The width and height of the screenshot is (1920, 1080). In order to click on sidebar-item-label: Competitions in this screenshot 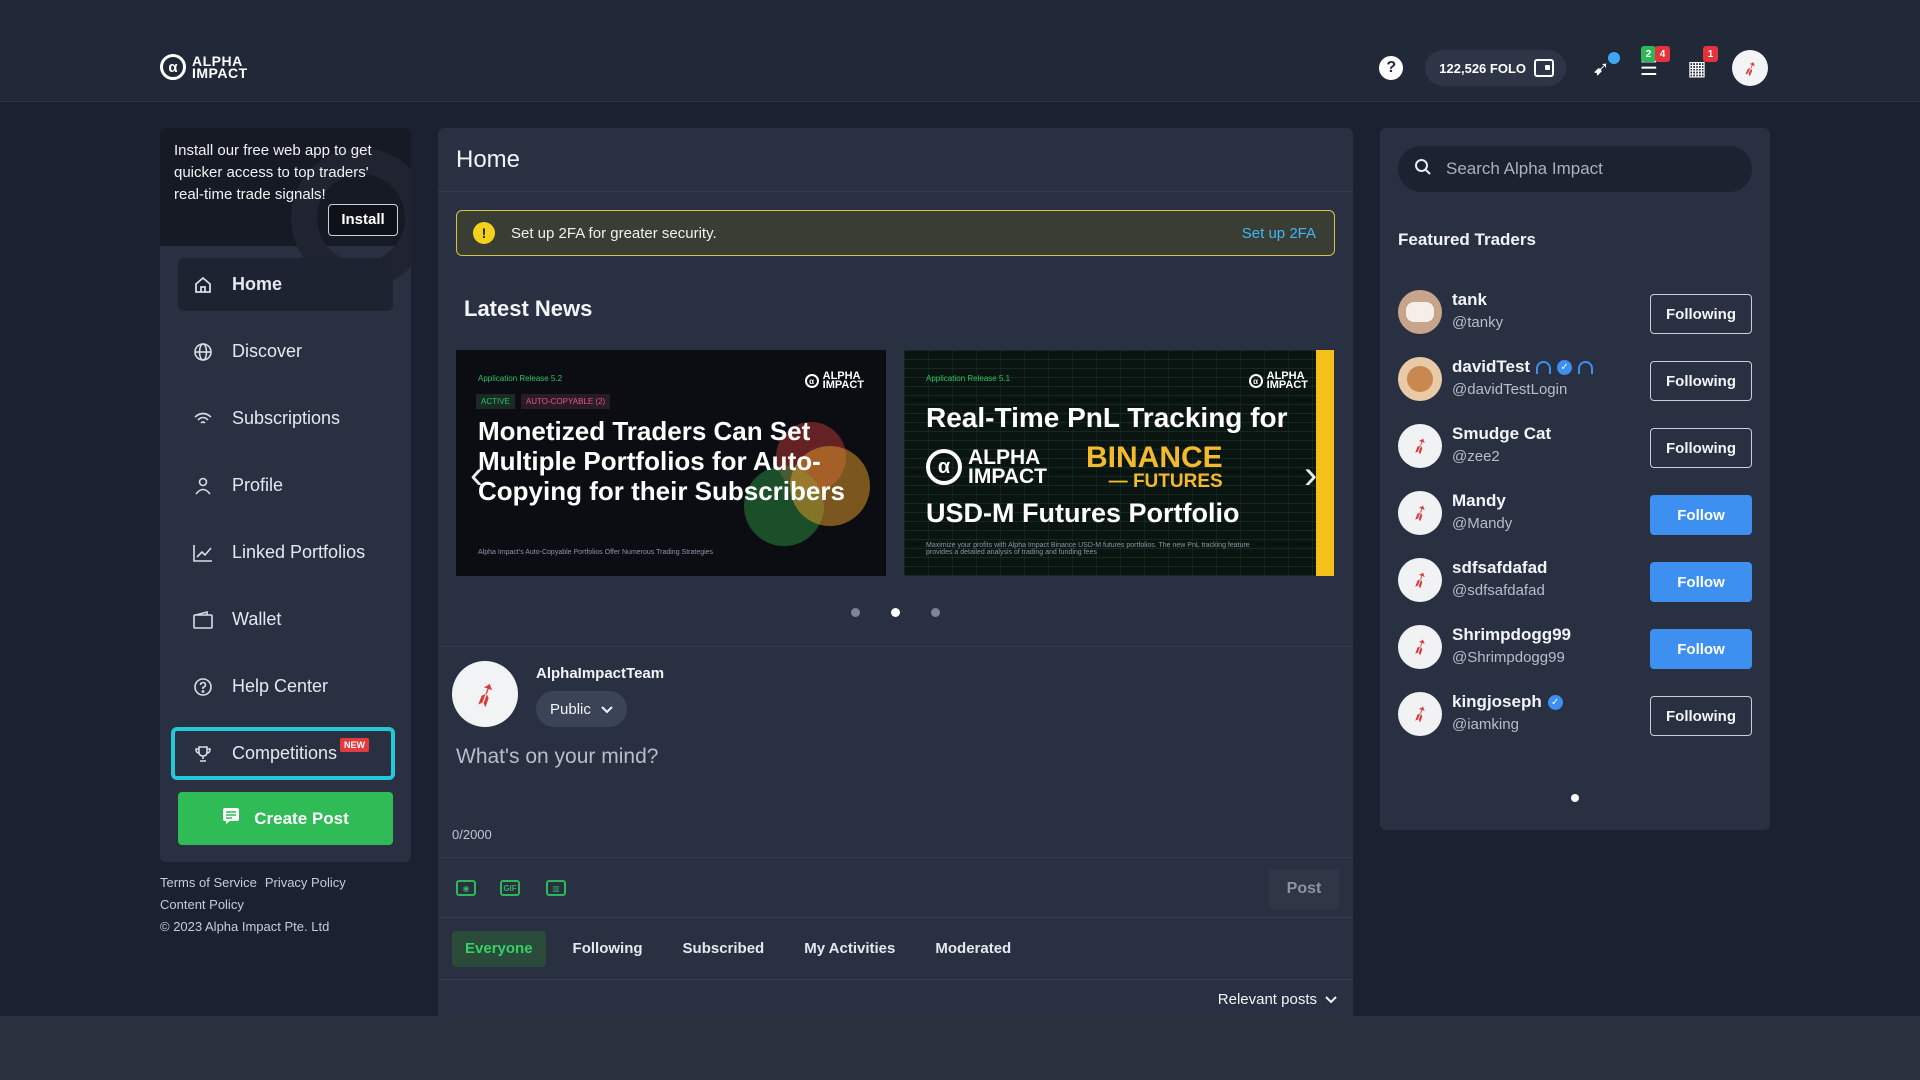, I will do `click(285, 753)`.